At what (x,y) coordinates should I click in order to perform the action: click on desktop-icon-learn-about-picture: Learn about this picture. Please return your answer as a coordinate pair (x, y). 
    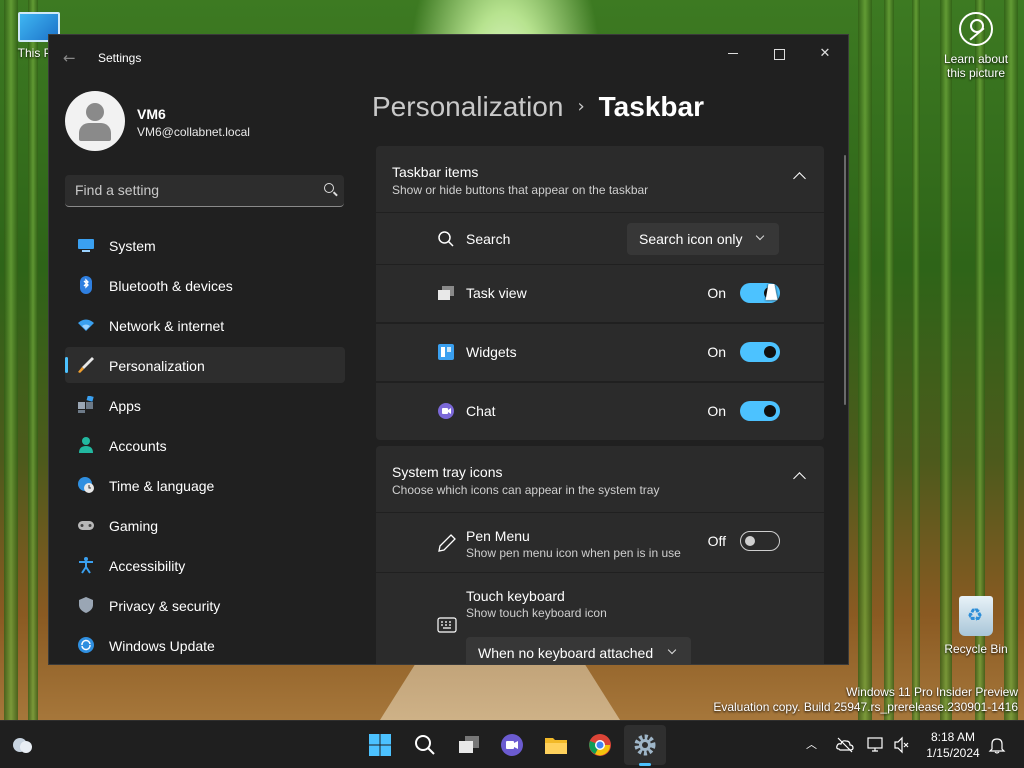
    Looking at the image, I should click on (976, 46).